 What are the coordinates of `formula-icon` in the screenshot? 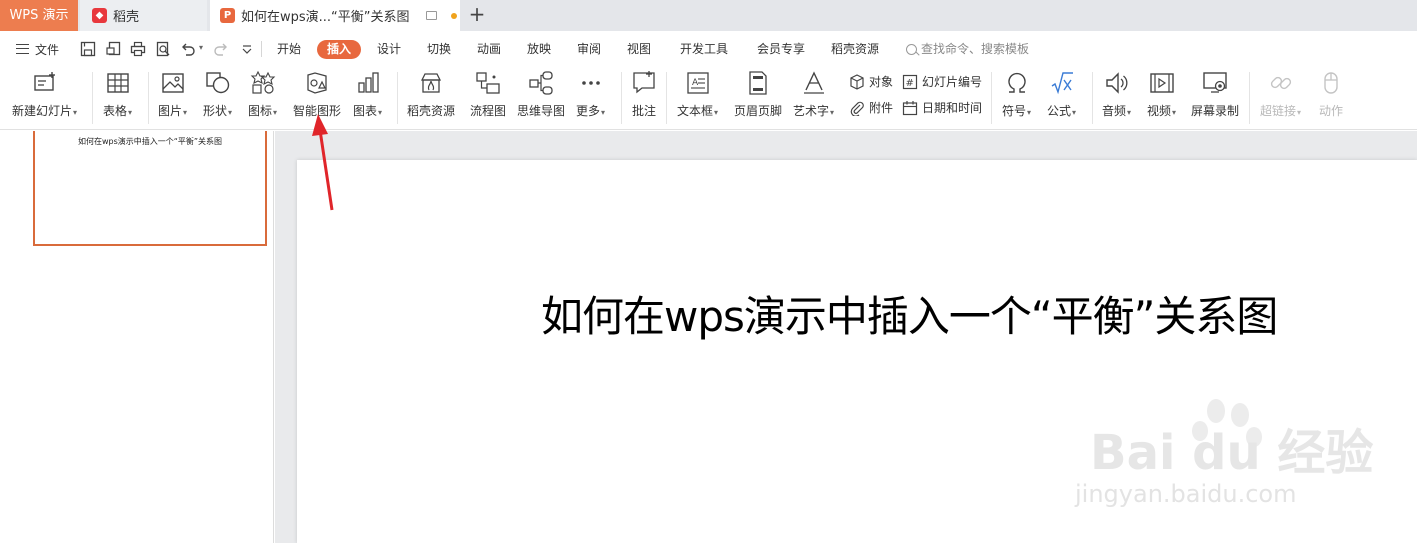 It's located at (1062, 83).